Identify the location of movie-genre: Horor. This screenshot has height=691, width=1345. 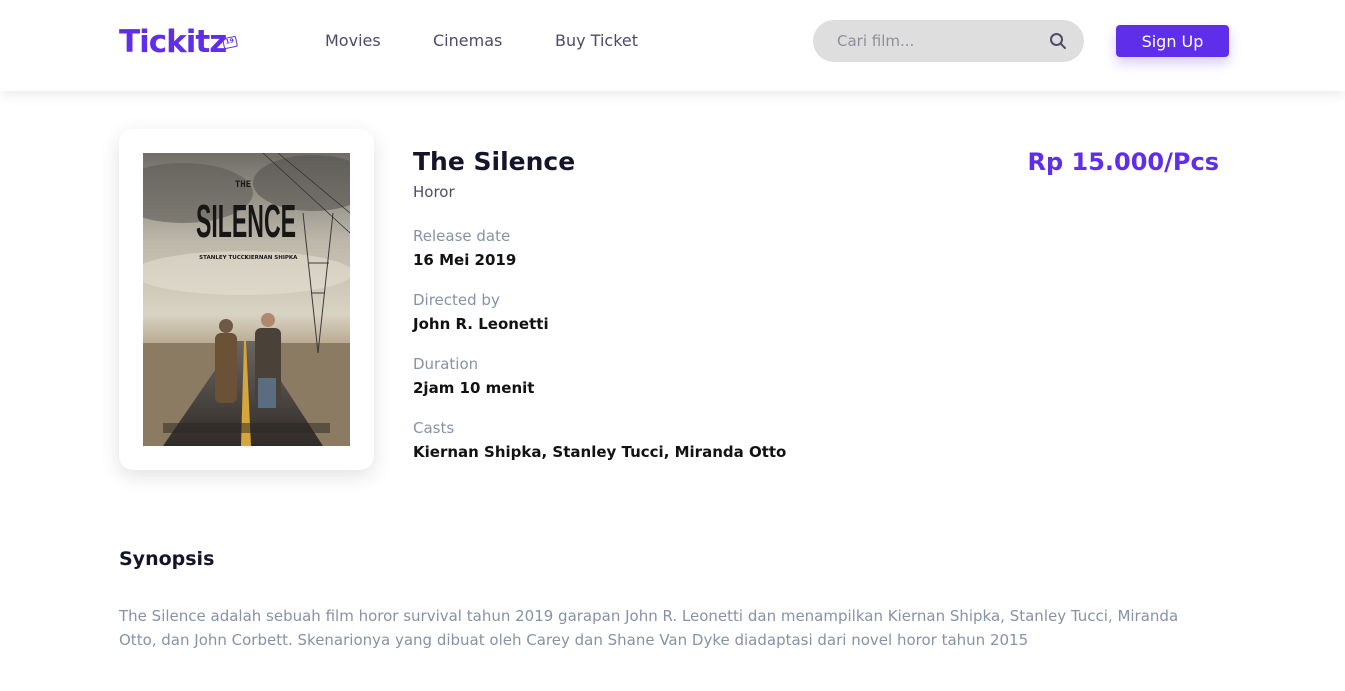
(434, 192).